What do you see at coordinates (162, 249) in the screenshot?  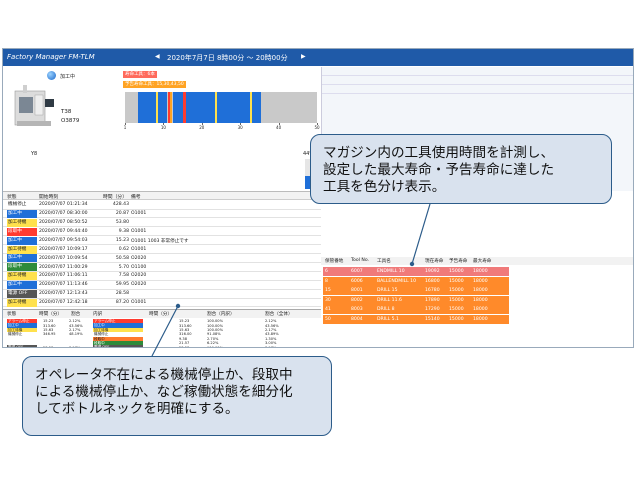 I see `log-row: 加工待機 2020/07/07 10:09:17 0.62 O1001` at bounding box center [162, 249].